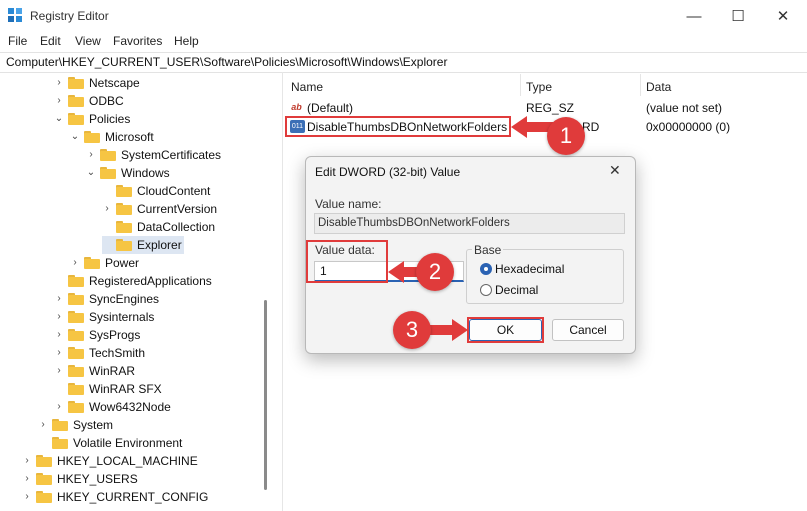  Describe the element at coordinates (539, 87) in the screenshot. I see `column-header-type: Type` at that location.